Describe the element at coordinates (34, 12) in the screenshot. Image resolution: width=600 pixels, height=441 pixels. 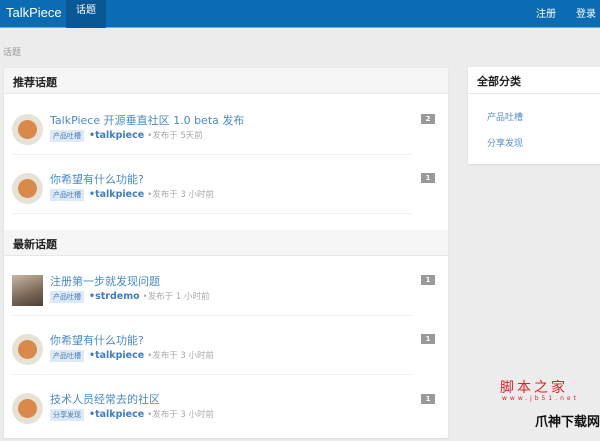
I see `brand-logo: TalkPiece` at that location.